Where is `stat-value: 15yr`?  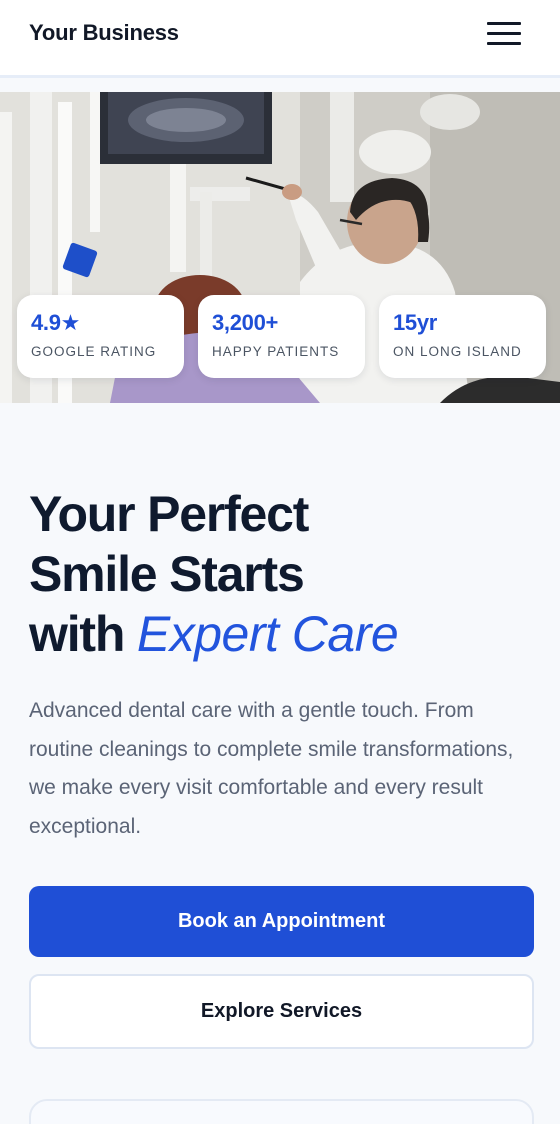
stat-value: 15yr is located at coordinates (415, 322).